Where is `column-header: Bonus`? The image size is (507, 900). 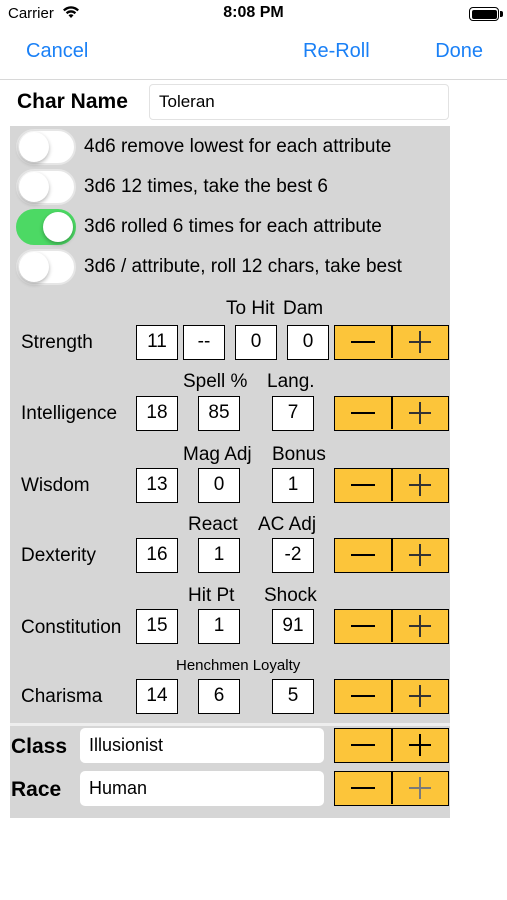 column-header: Bonus is located at coordinates (299, 454).